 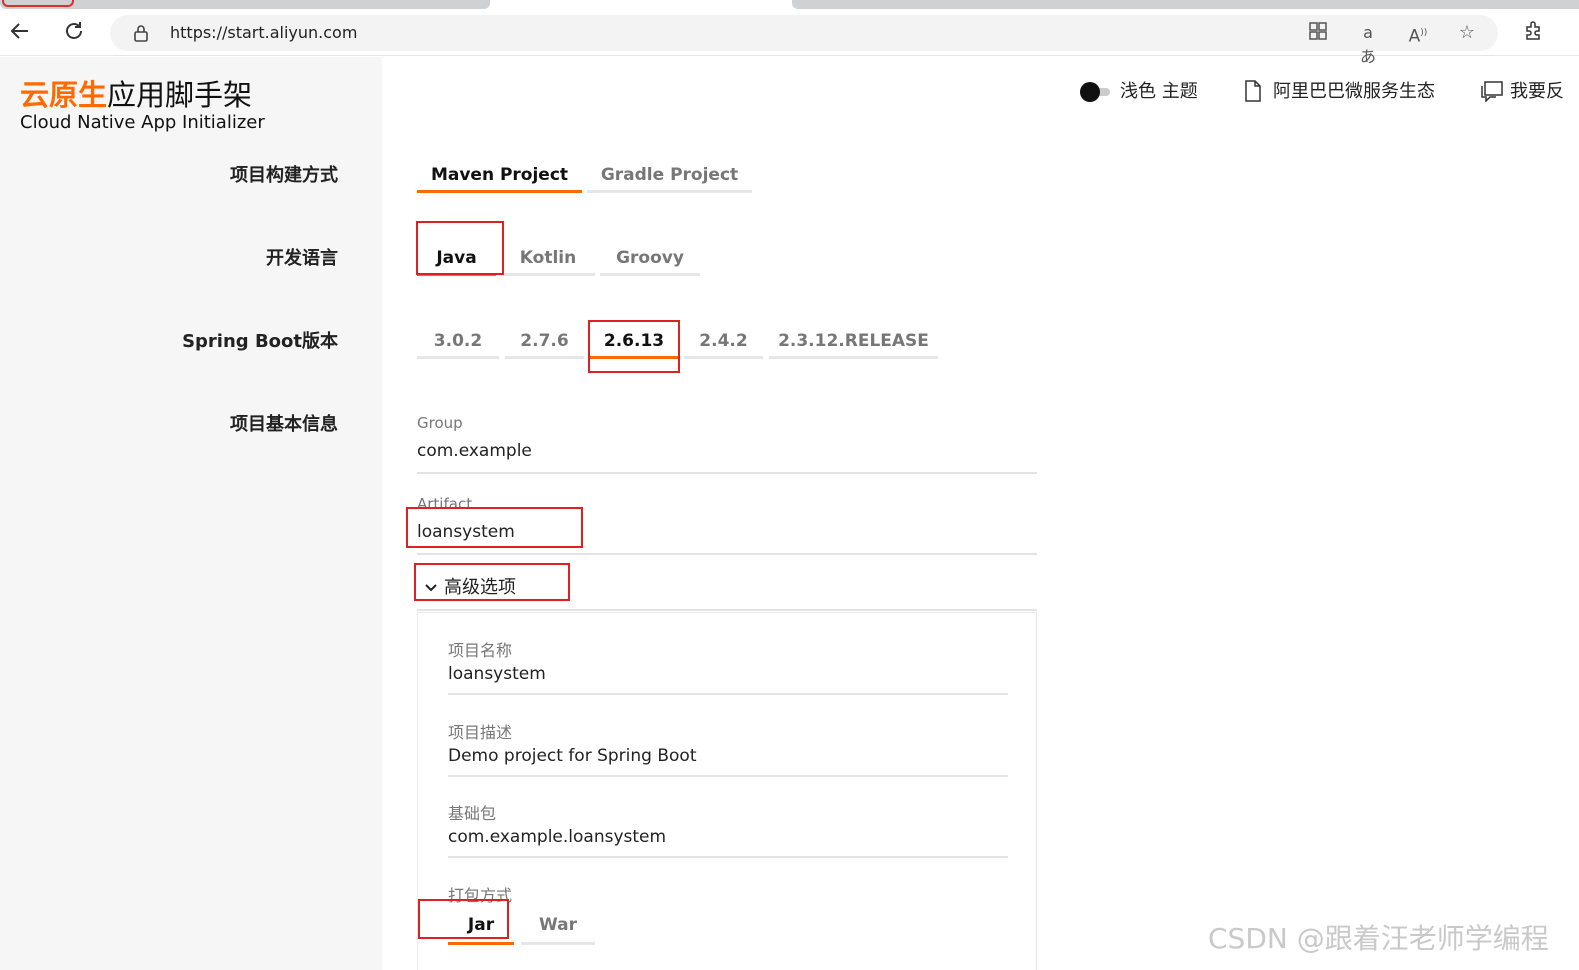 What do you see at coordinates (38, 3) in the screenshot?
I see `tab-highlight` at bounding box center [38, 3].